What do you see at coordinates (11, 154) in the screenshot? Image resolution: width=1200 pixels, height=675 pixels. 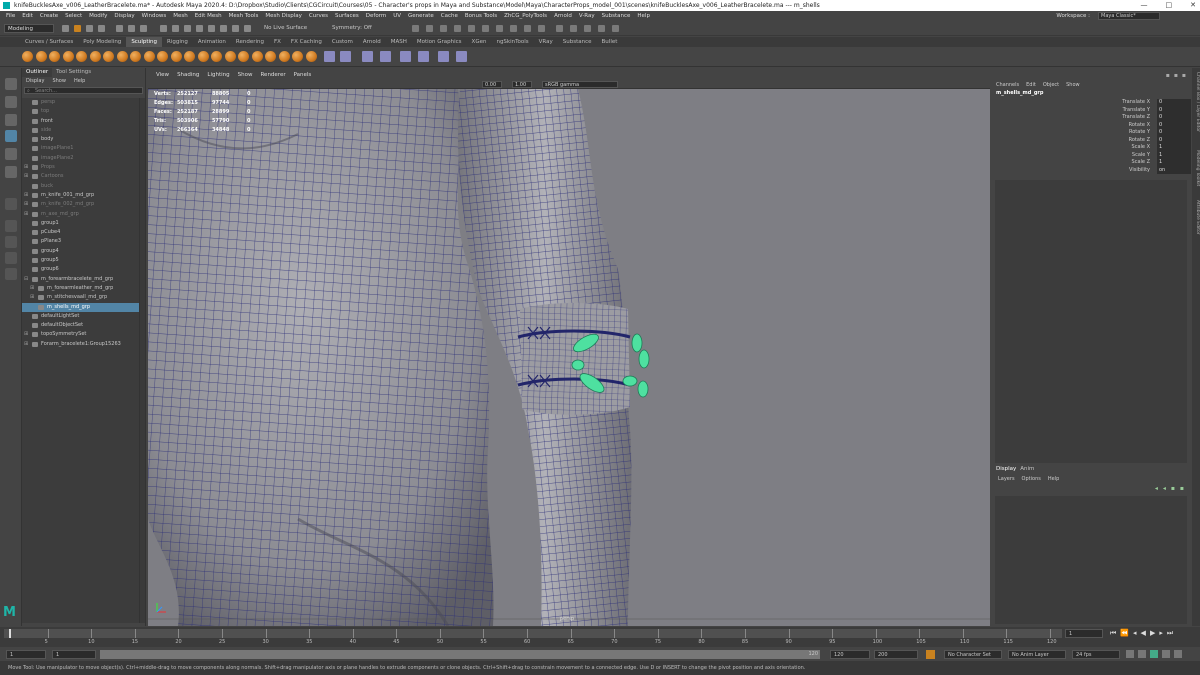 I see `rotate-tool-icon` at bounding box center [11, 154].